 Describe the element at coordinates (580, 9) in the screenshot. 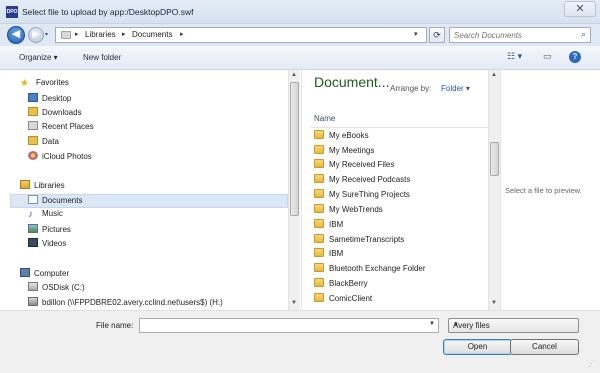

I see `close-window-button: ✕` at that location.